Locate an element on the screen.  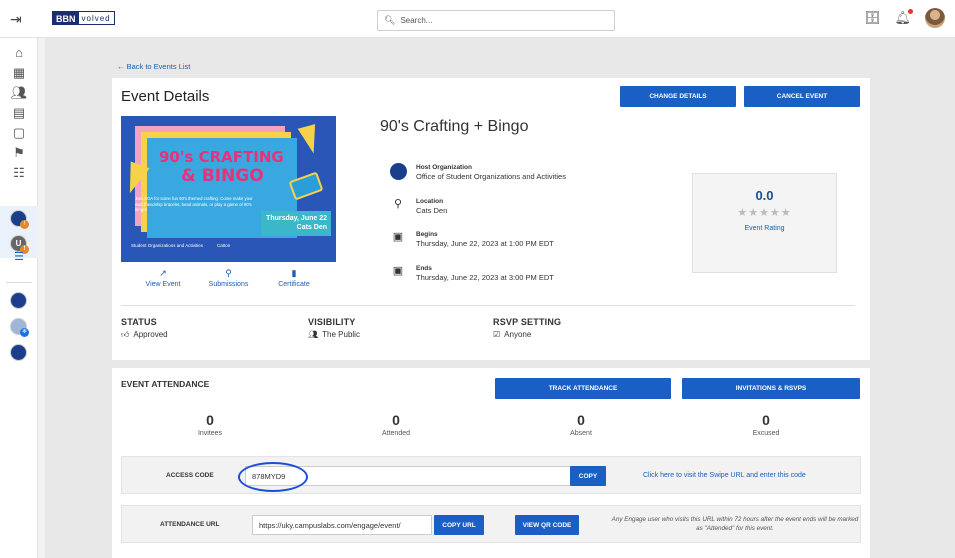
invitees-count: 0 Invitees is located at coordinates (210, 424).